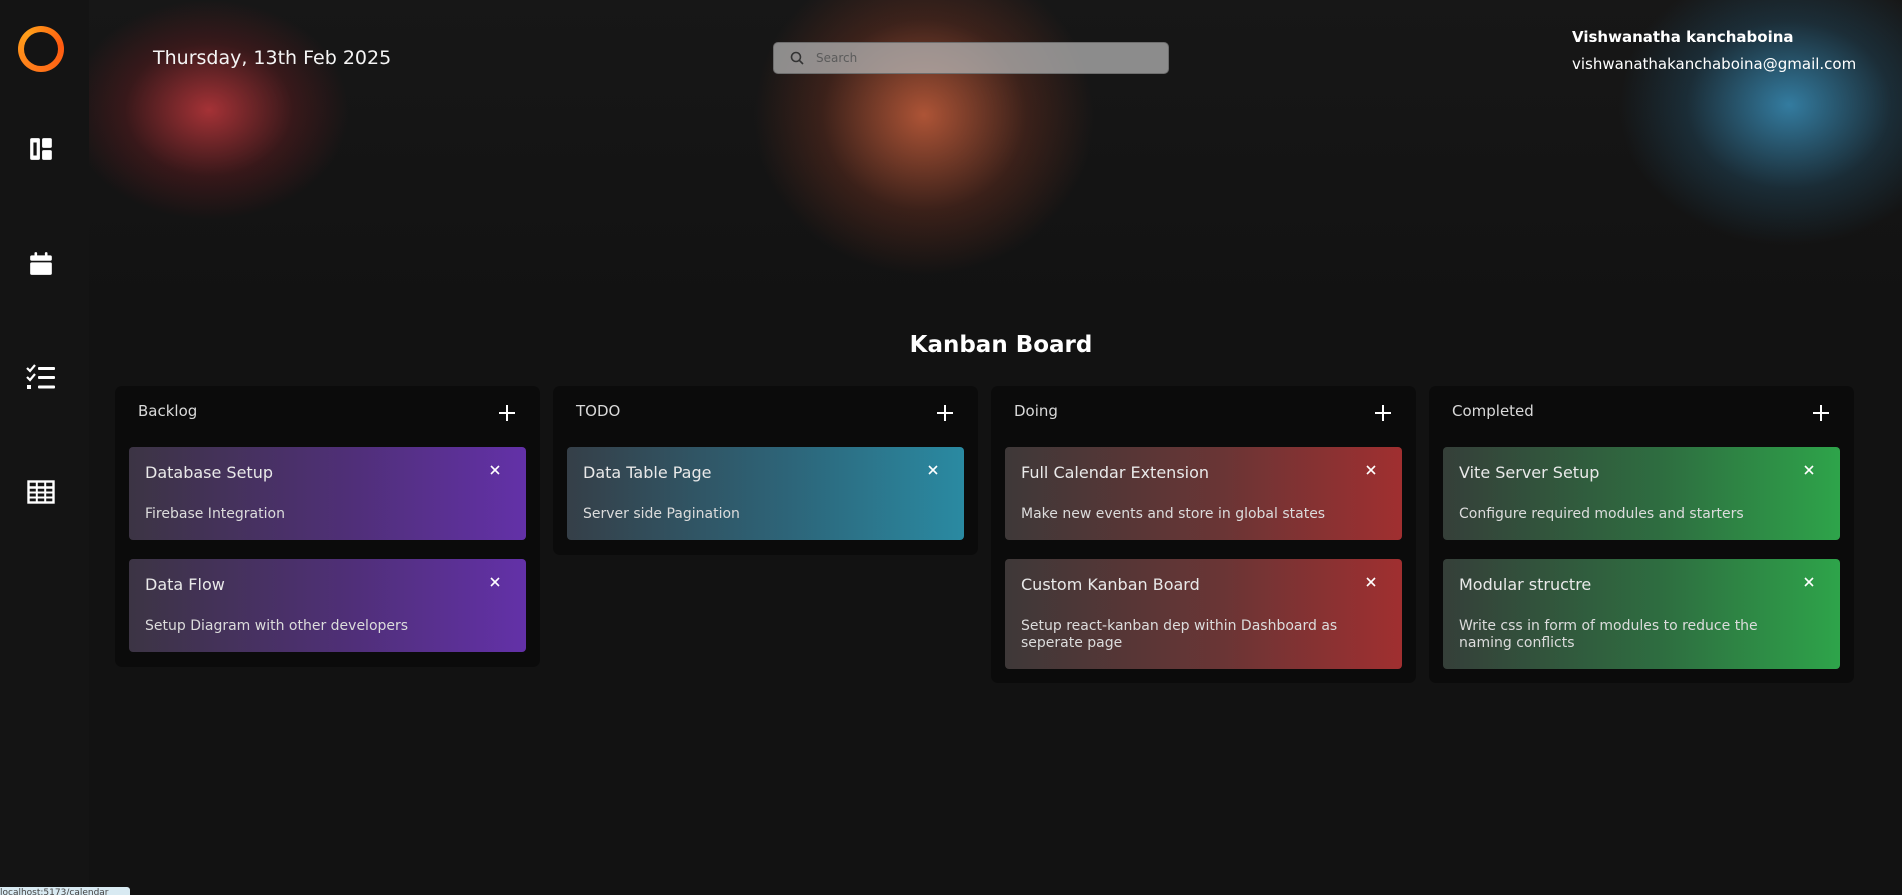  I want to click on browser-status-bar: localhost:5173/calendar, so click(65, 891).